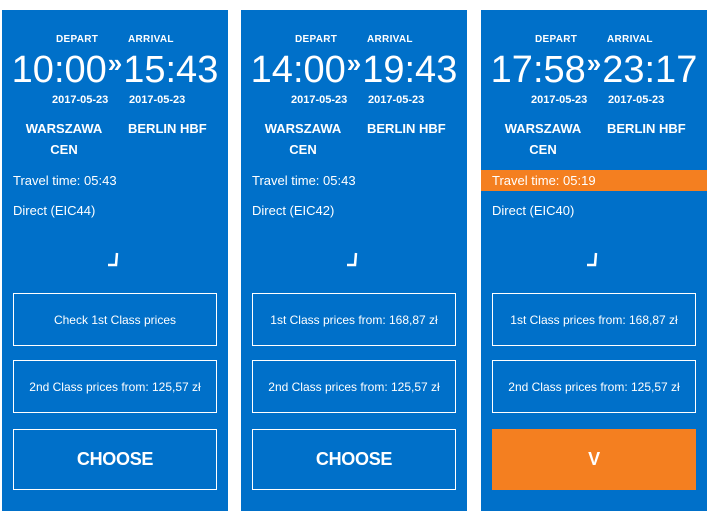 The image size is (709, 515). I want to click on depart-time: 17:58, so click(538, 70).